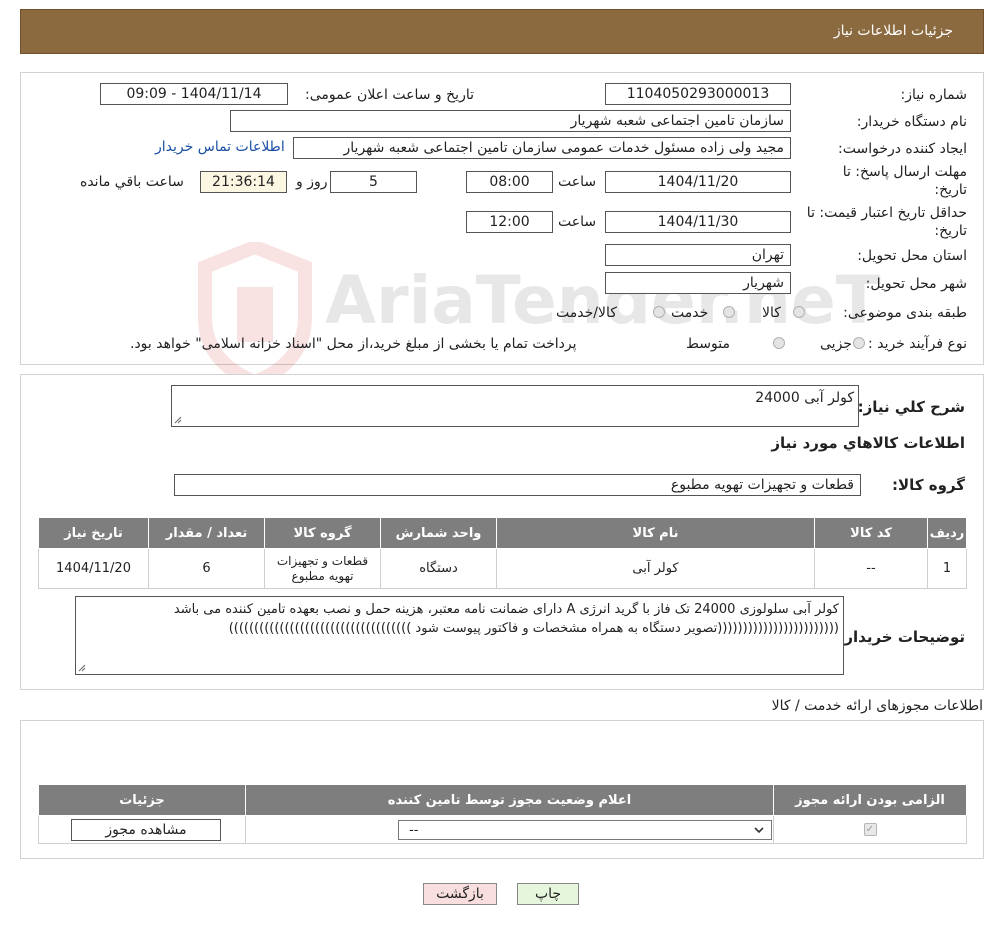 The width and height of the screenshot is (985, 928). What do you see at coordinates (517, 485) in the screenshot?
I see `goods-group-field: قطعات و تجهیزات تهویه مطبوع` at bounding box center [517, 485].